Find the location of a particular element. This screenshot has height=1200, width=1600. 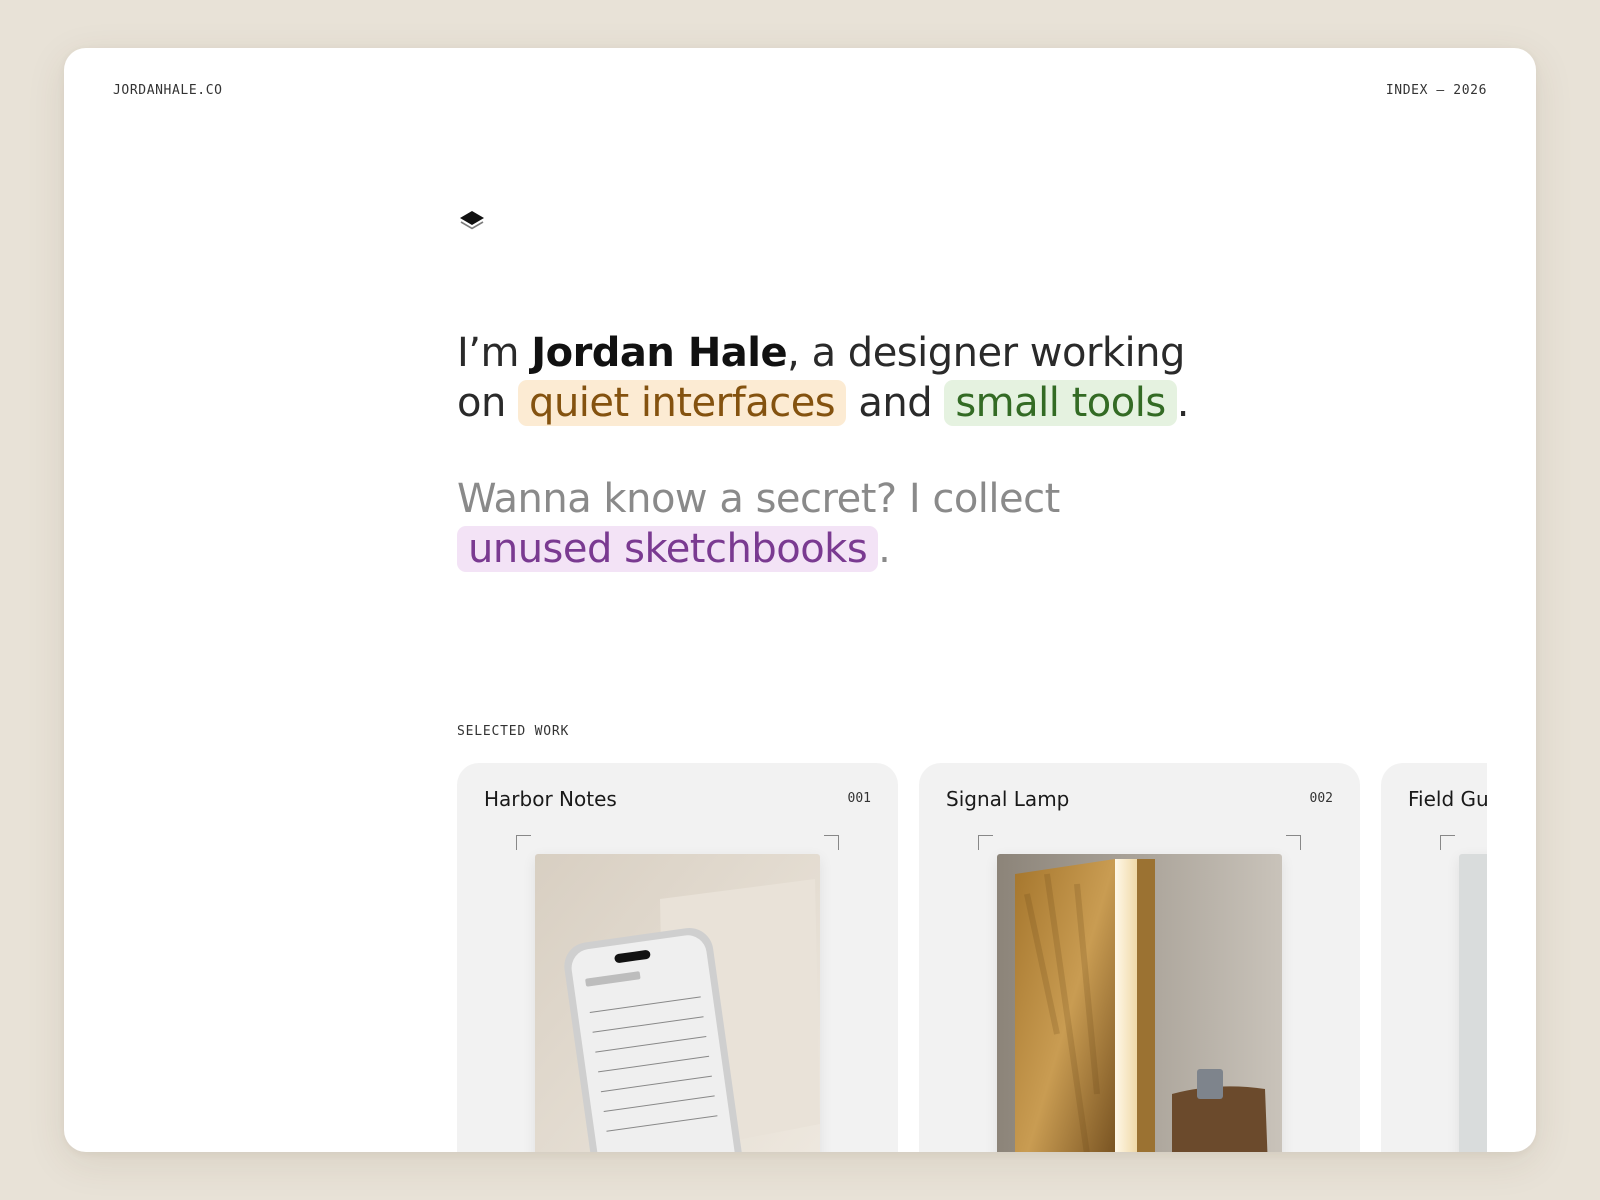

site-name-link: JORDANHALE.CO is located at coordinates (168, 90).